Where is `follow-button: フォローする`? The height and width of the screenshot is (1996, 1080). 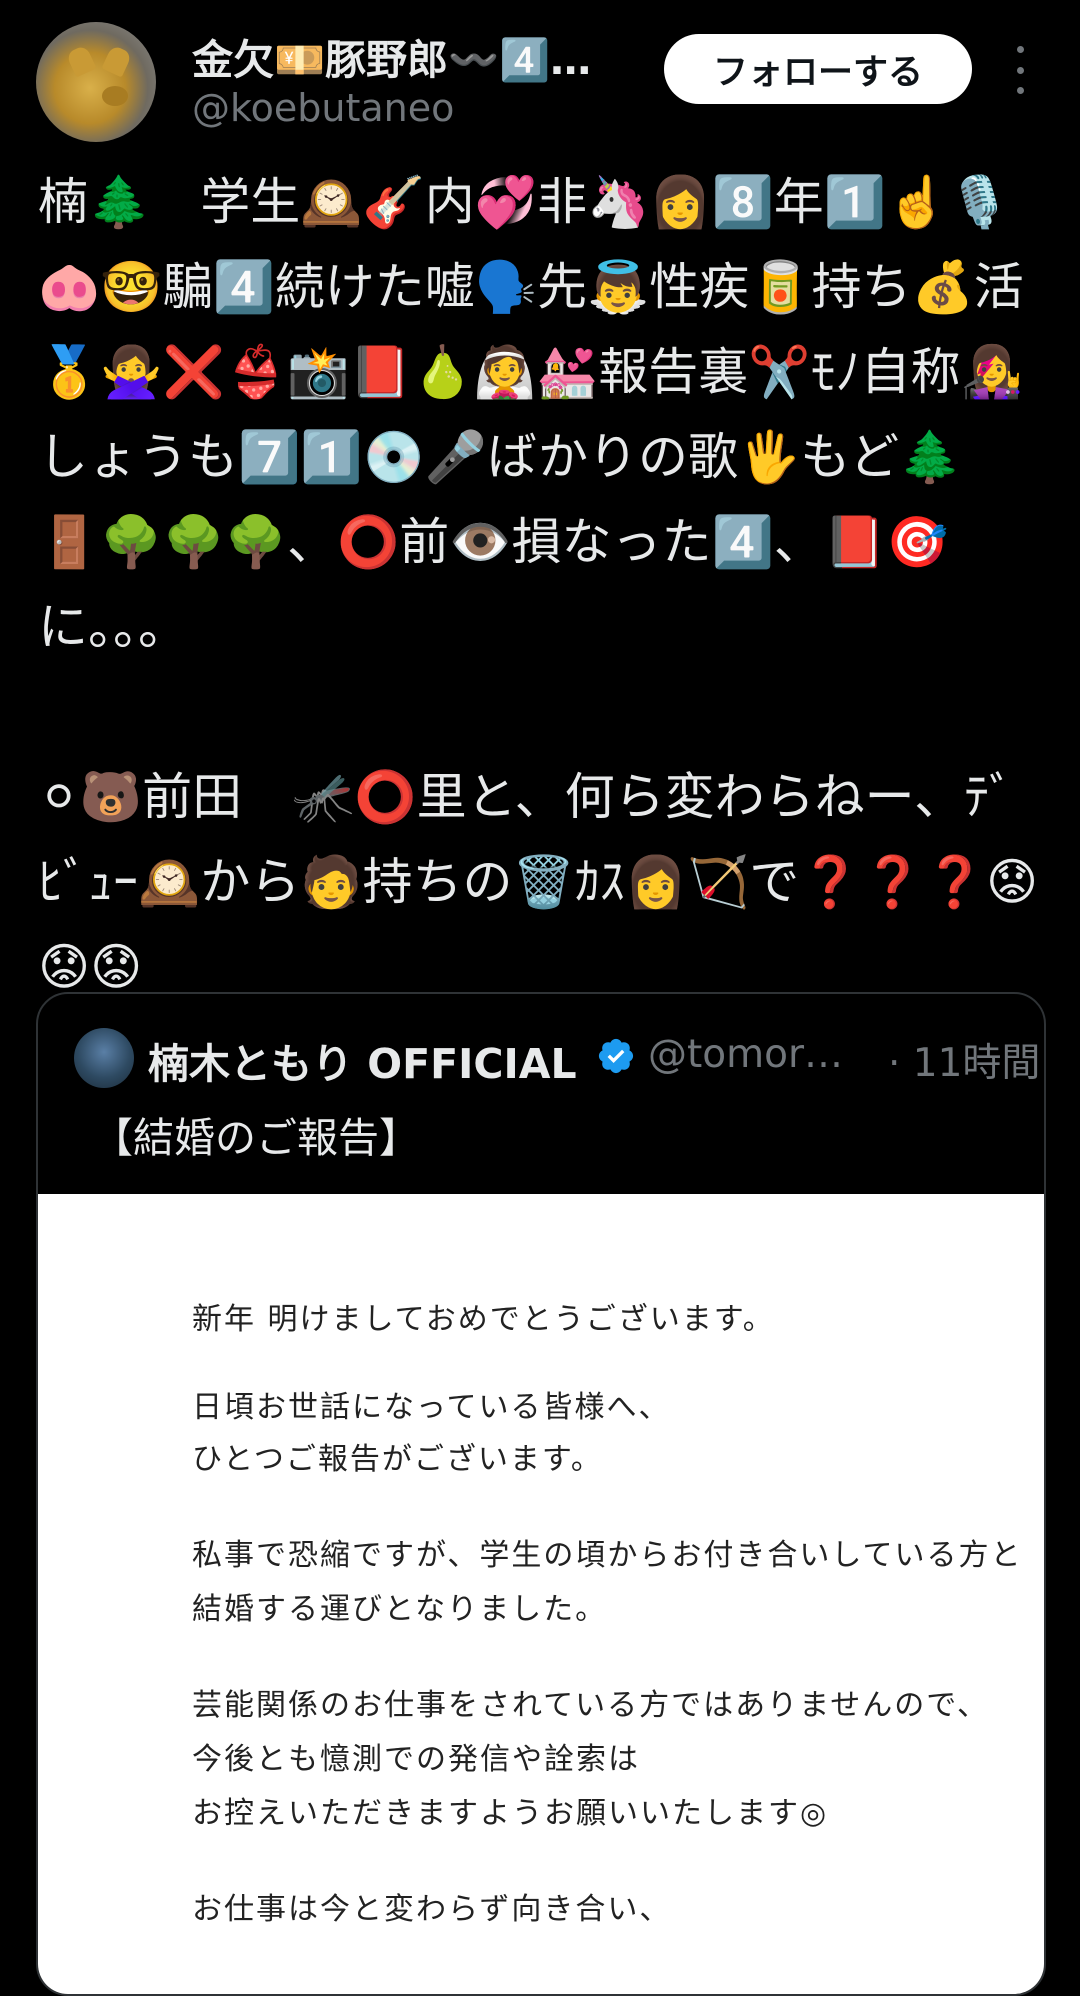 follow-button: フォローする is located at coordinates (818, 69).